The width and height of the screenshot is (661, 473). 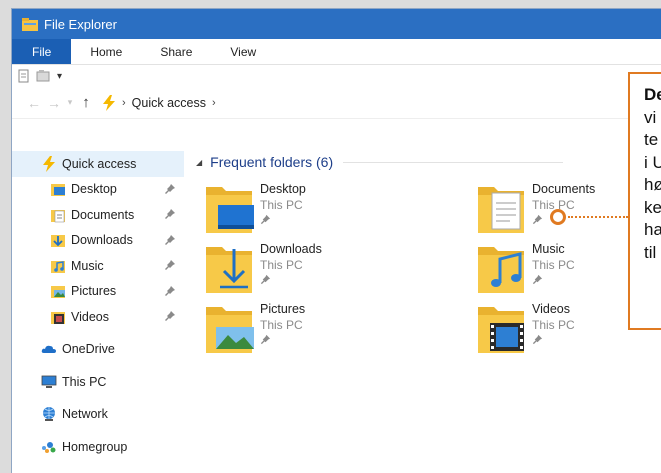 What do you see at coordinates (102, 240) in the screenshot?
I see `sidebar-item-label: Downloads` at bounding box center [102, 240].